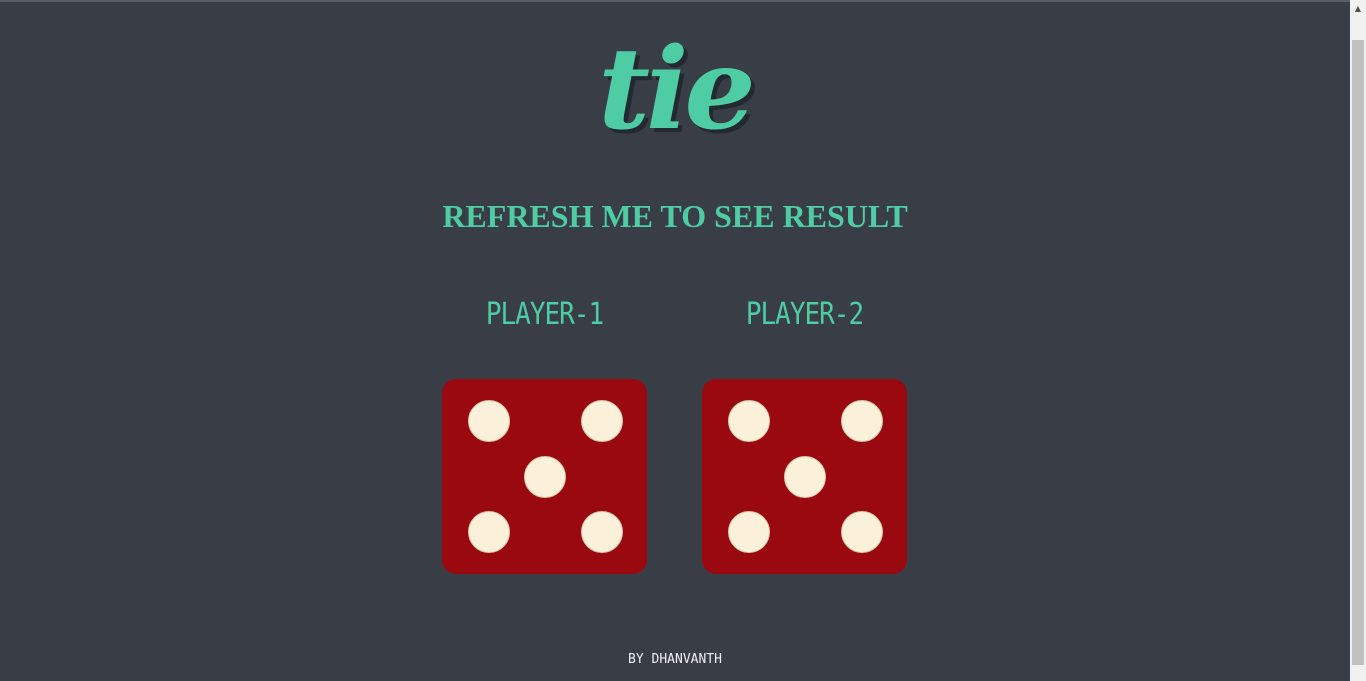  I want to click on refresh-instruction: REFRESH ME TO SEE RESULT, so click(675, 216).